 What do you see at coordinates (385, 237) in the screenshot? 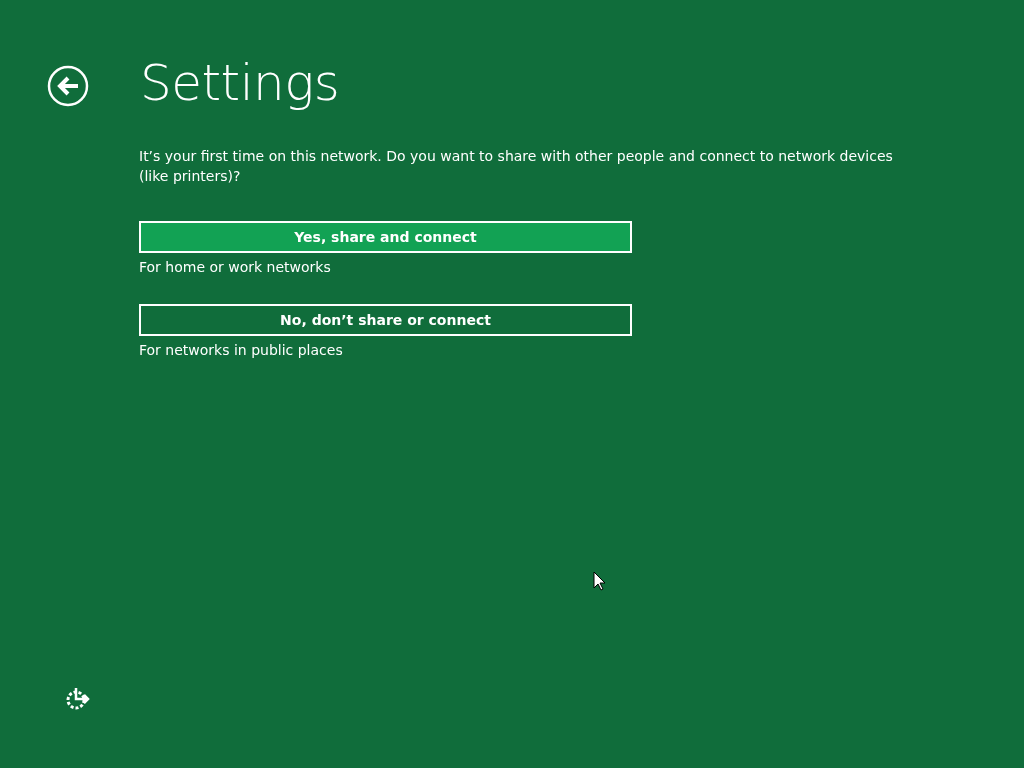
I see `network-choice-button: Yes, share and connect` at bounding box center [385, 237].